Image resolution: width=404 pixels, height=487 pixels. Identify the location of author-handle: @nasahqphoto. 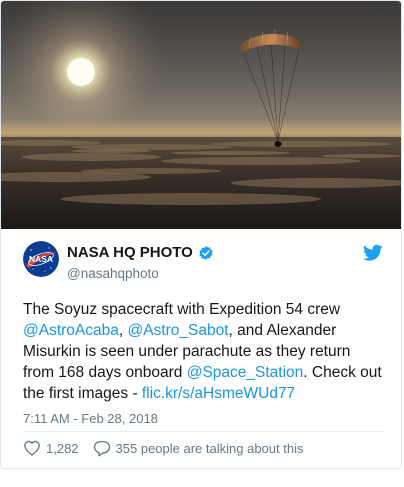
(113, 273).